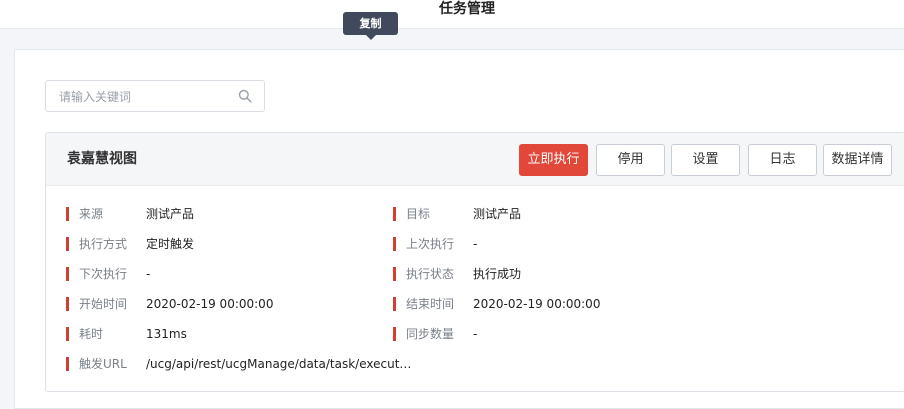 Image resolution: width=904 pixels, height=409 pixels. I want to click on field-label: 耗时, so click(91, 334).